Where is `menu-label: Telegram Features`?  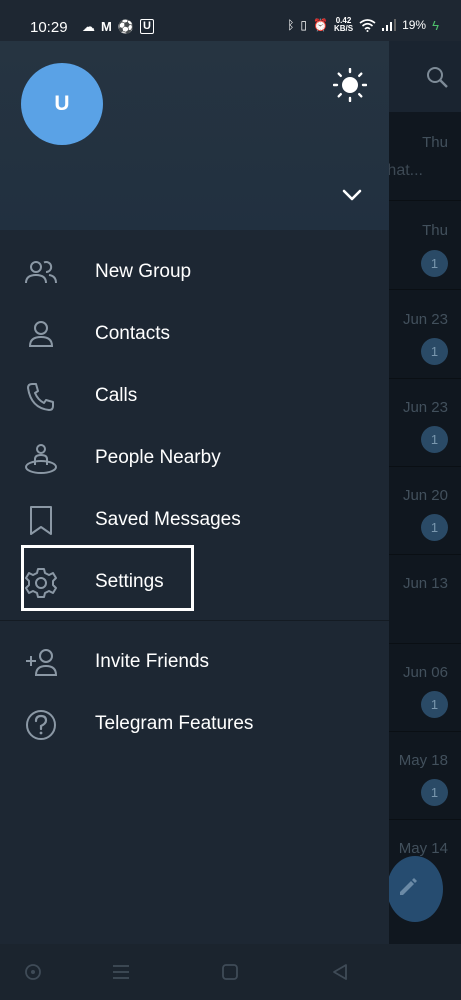 menu-label: Telegram Features is located at coordinates (174, 723).